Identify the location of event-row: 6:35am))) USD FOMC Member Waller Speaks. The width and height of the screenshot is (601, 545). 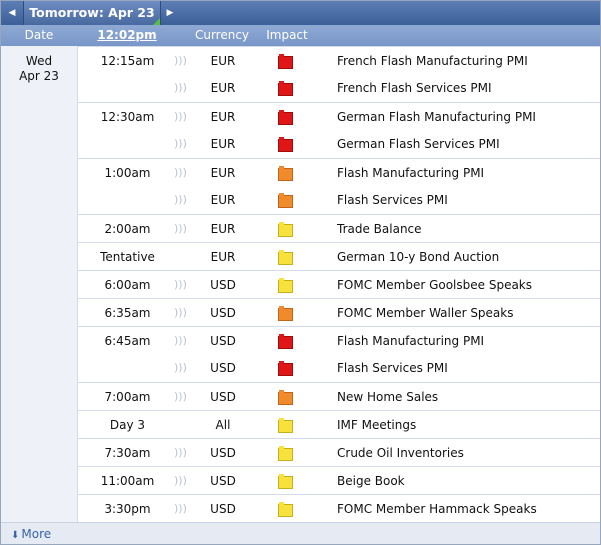
(339, 312).